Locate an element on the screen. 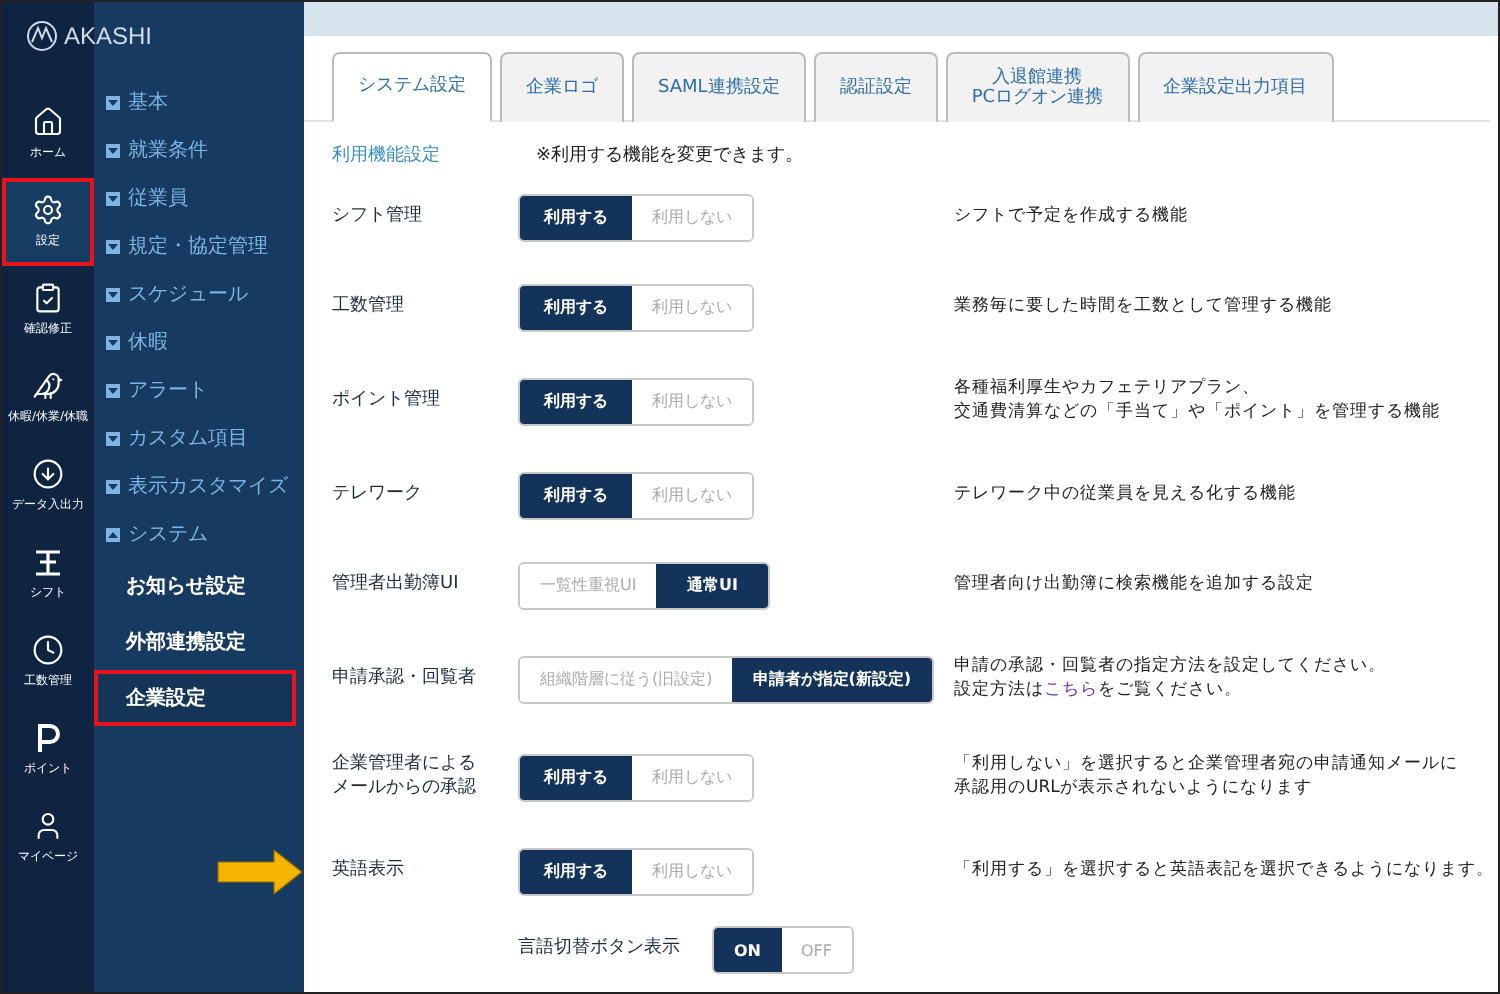 The width and height of the screenshot is (1500, 994). settings-icon is located at coordinates (48, 210).